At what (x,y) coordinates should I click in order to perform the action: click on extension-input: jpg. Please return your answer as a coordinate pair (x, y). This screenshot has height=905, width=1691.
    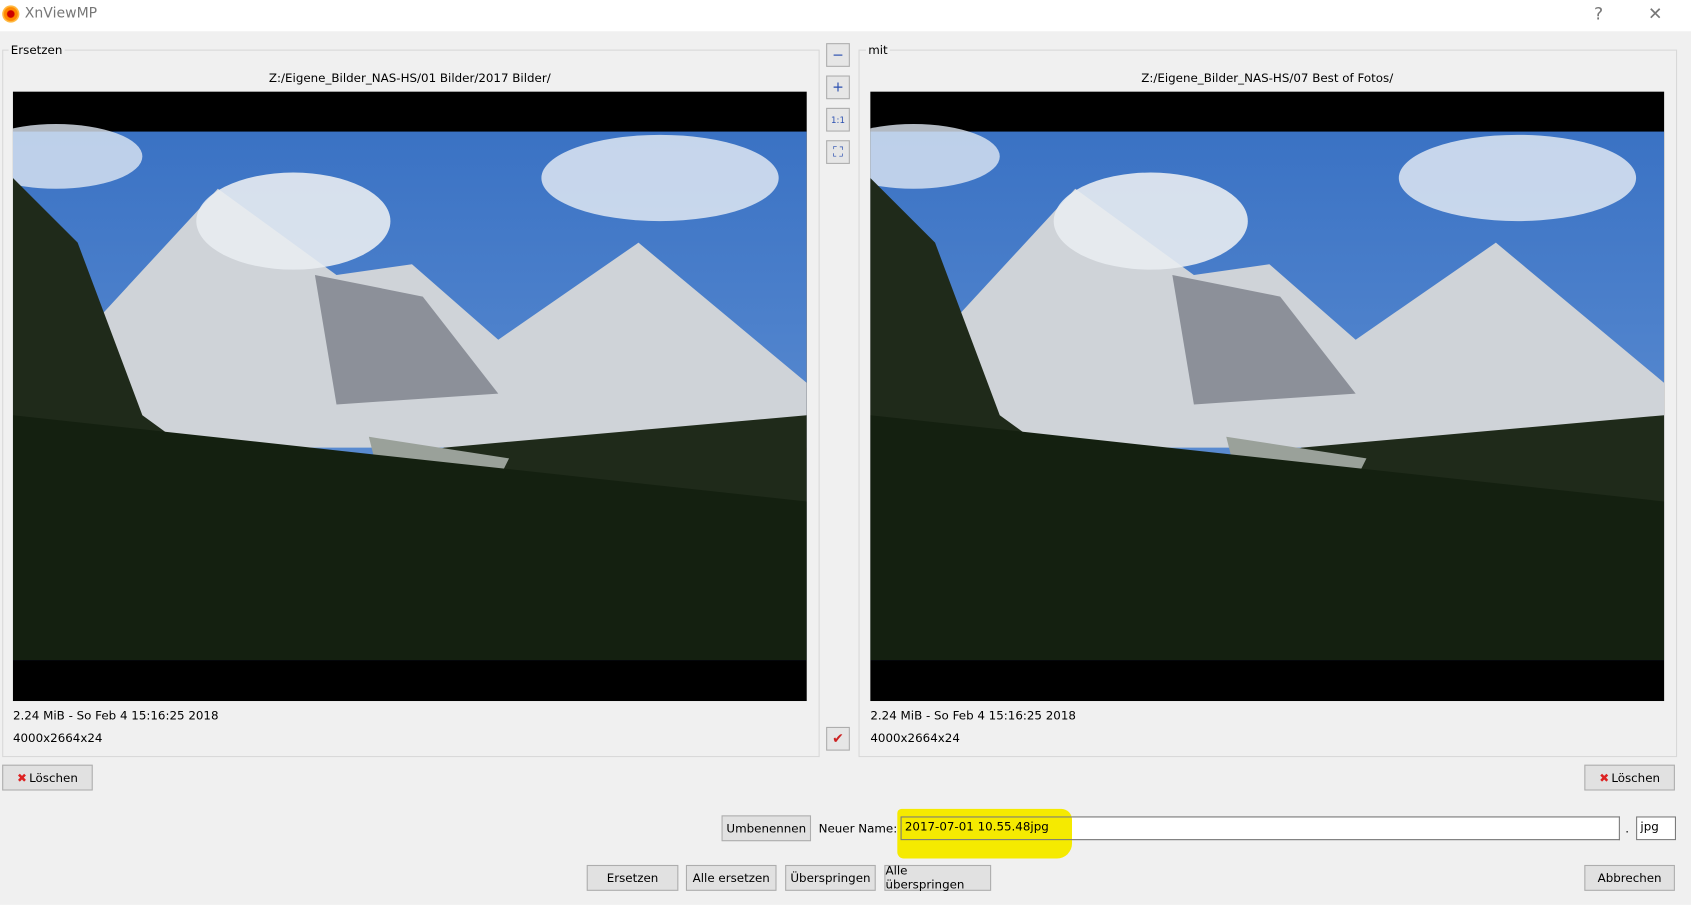
    Looking at the image, I should click on (1656, 828).